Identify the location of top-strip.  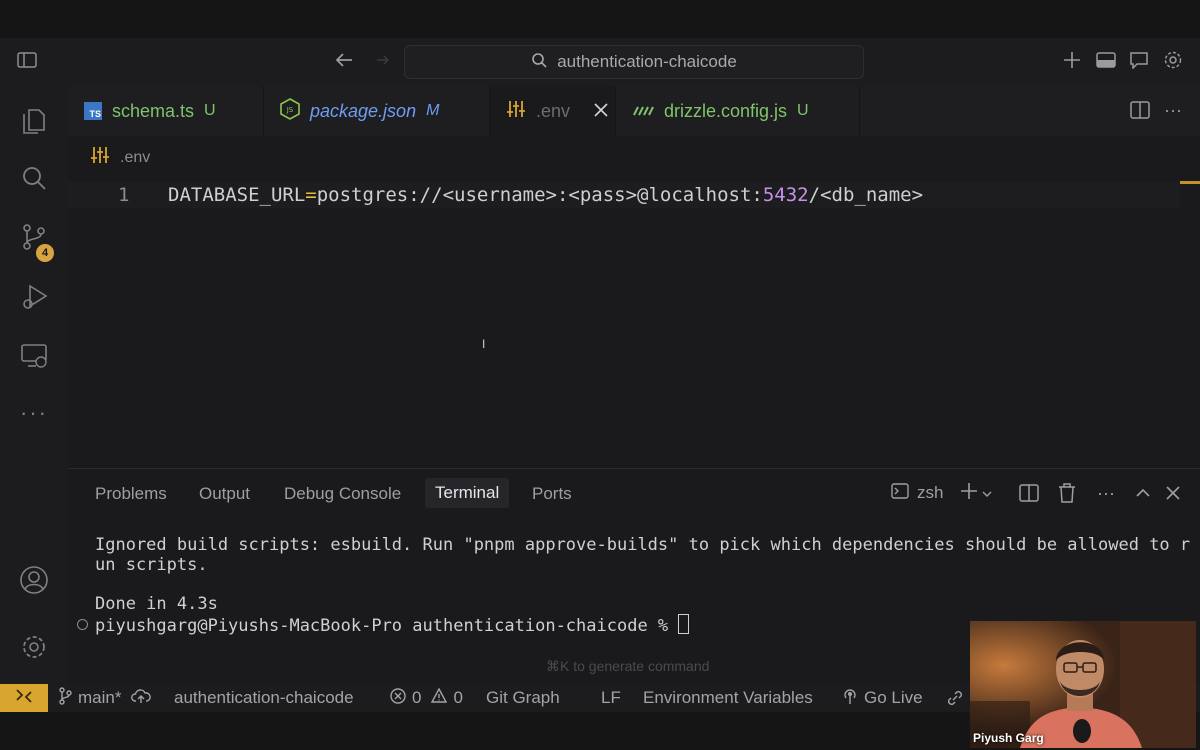
(600, 19).